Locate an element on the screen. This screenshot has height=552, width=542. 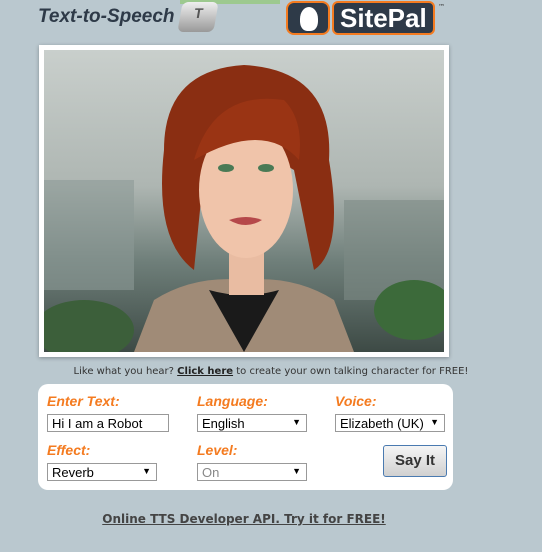
level-label: Level: is located at coordinates (217, 450).